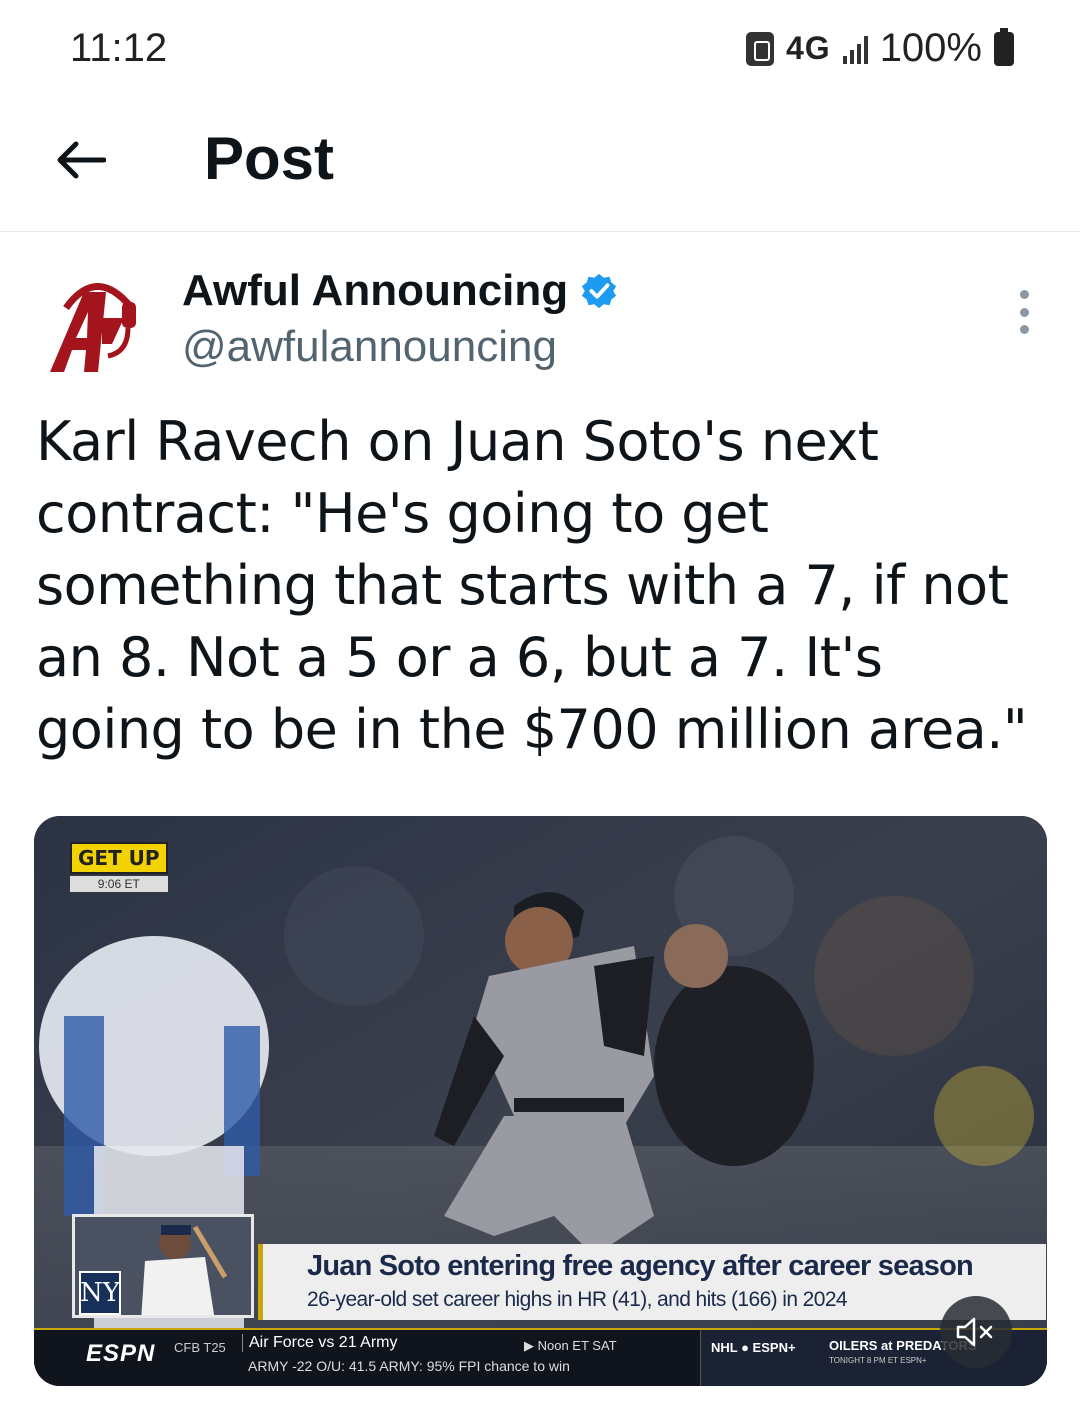  Describe the element at coordinates (753, 1347) in the screenshot. I see `promo-league: NHL ● ESPN+` at that location.